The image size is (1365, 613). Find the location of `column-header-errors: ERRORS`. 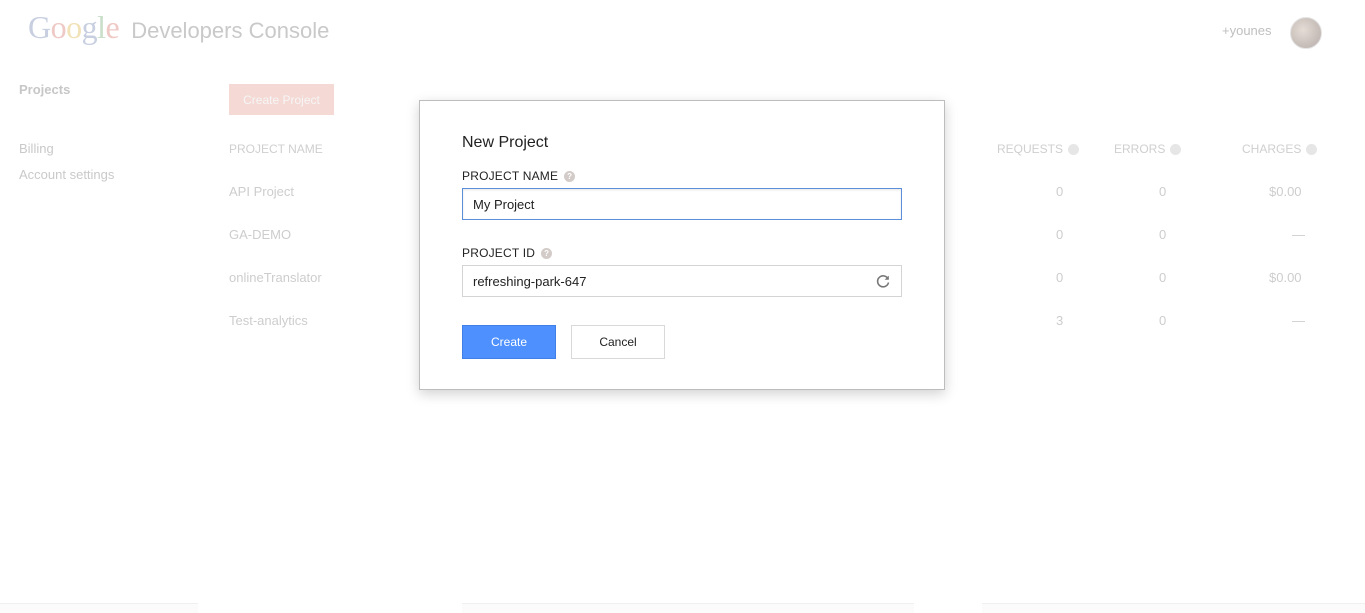

column-header-errors: ERRORS is located at coordinates (1148, 149).